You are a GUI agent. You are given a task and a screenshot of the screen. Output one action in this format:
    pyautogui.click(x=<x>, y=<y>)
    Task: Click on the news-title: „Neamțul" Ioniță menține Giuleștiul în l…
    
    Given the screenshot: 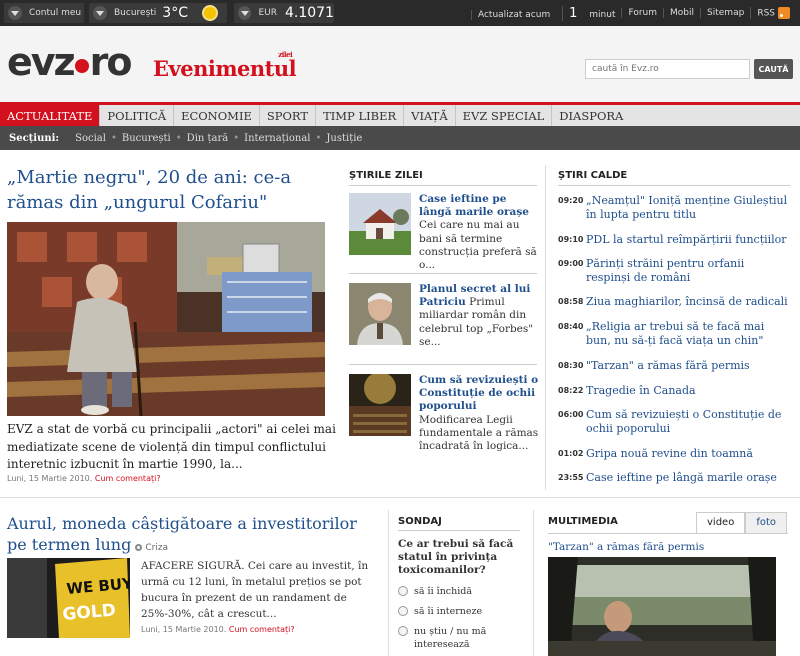 What is the action you would take?
    pyautogui.click(x=688, y=208)
    